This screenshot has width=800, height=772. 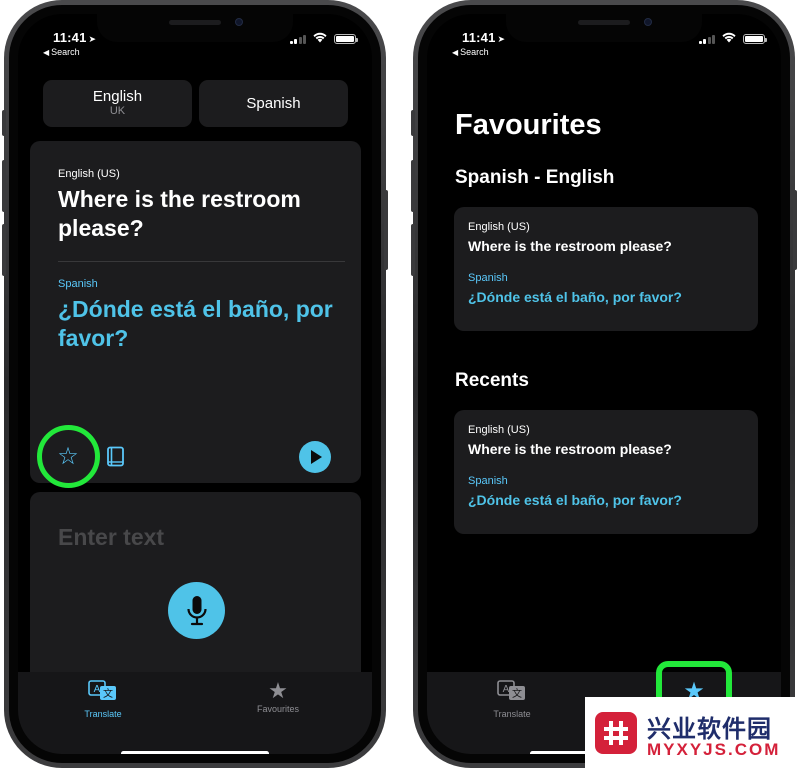 I want to click on microphone-icon, so click(x=196, y=610).